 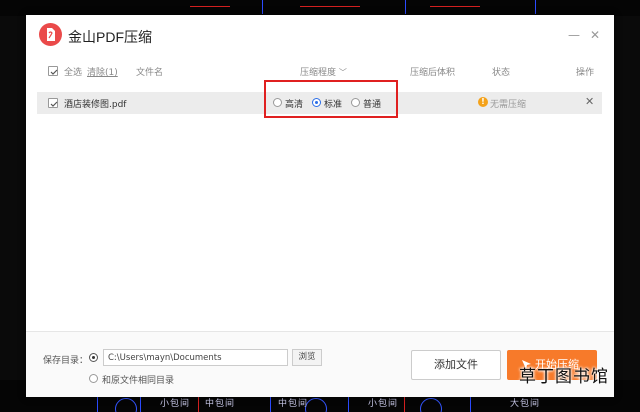 I want to click on minimize-icon: —, so click(x=574, y=35).